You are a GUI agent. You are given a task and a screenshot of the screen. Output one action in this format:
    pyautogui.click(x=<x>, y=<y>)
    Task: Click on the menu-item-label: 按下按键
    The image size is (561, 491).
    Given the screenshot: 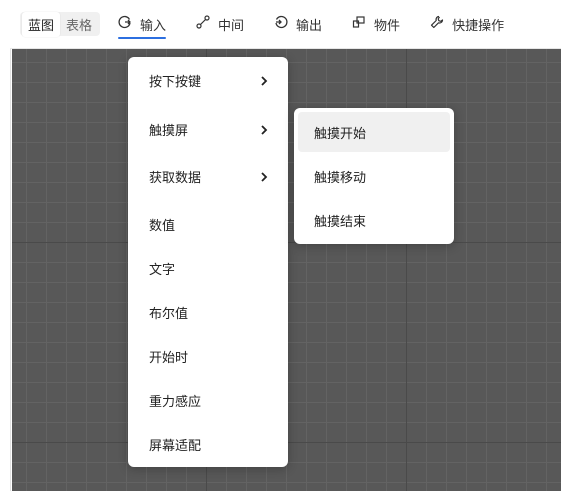 What is the action you would take?
    pyautogui.click(x=175, y=82)
    